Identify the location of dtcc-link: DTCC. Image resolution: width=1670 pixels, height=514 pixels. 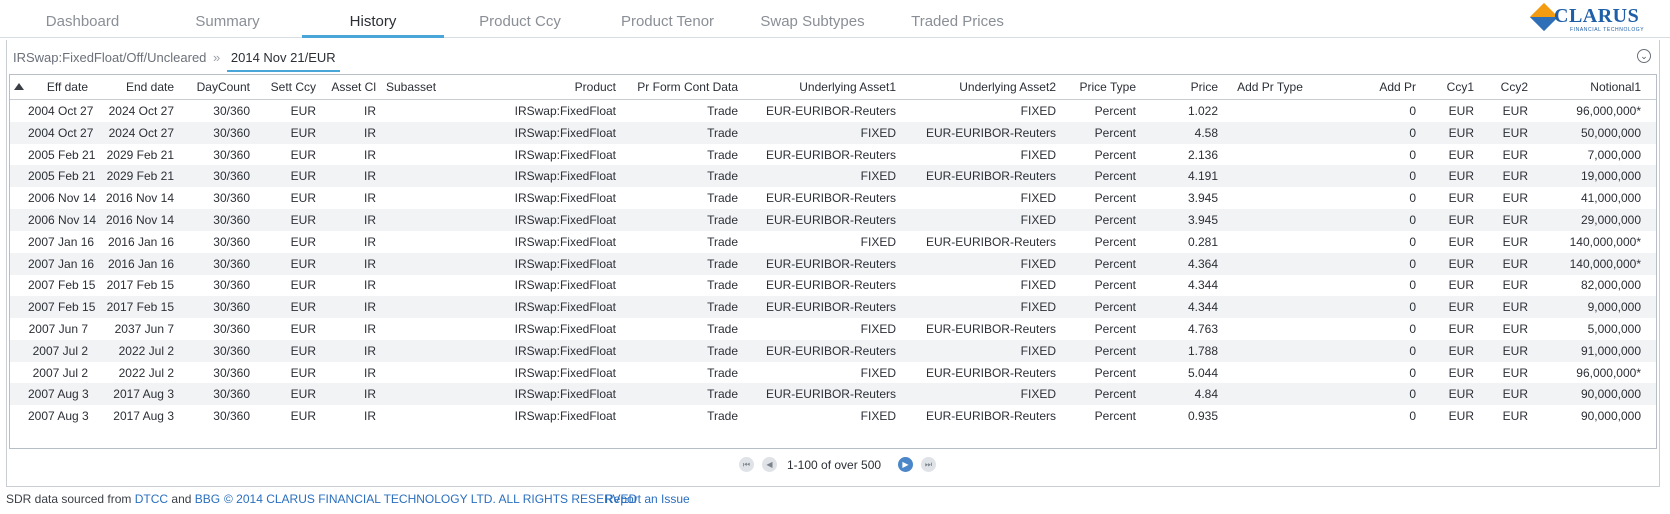
(151, 499).